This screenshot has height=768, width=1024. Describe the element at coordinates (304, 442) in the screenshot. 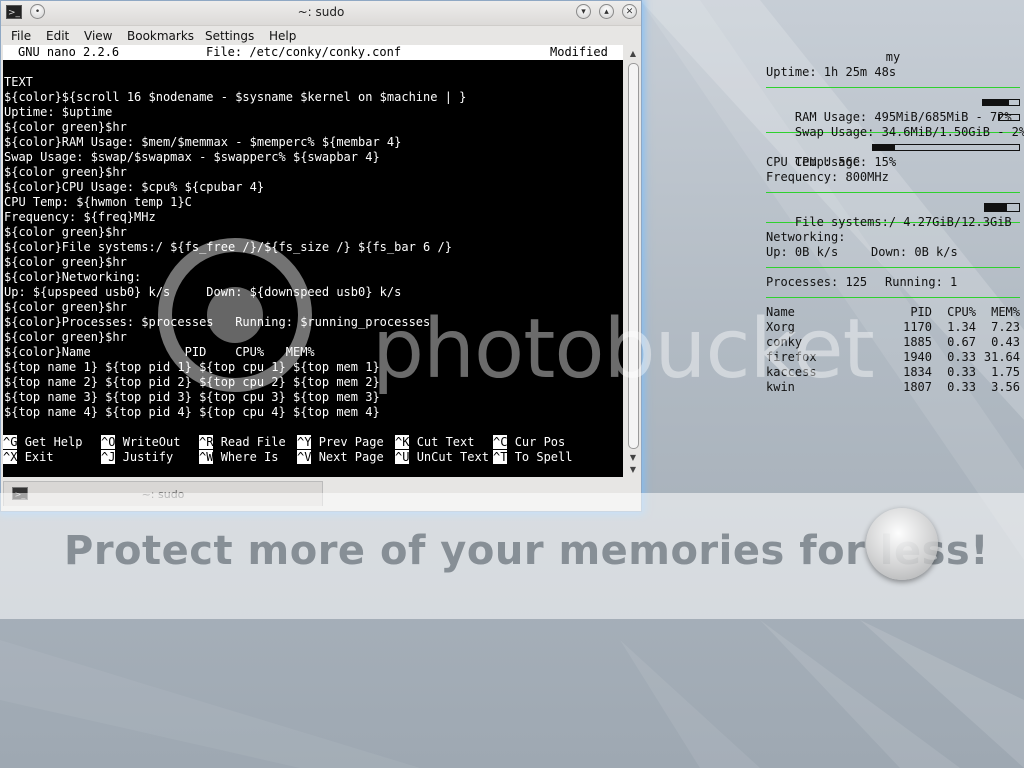

I see `shortcut-key: ^Y` at that location.